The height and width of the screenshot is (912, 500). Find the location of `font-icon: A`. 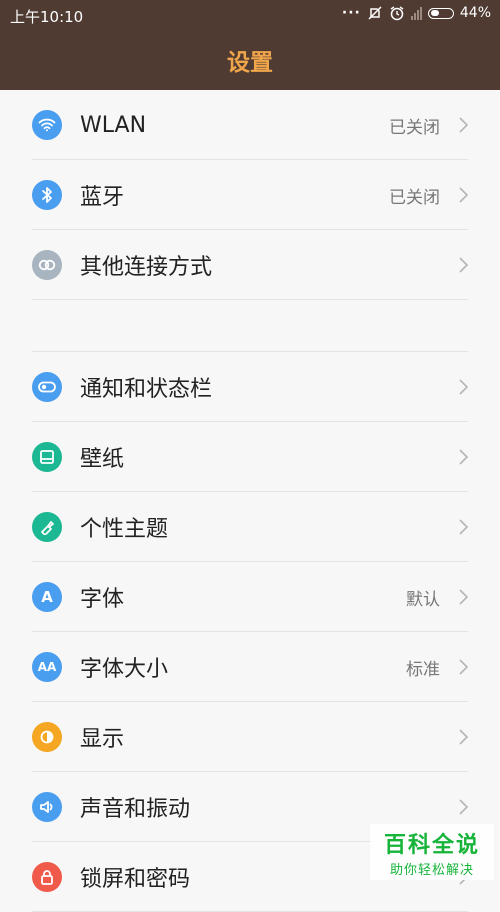

font-icon: A is located at coordinates (47, 597).